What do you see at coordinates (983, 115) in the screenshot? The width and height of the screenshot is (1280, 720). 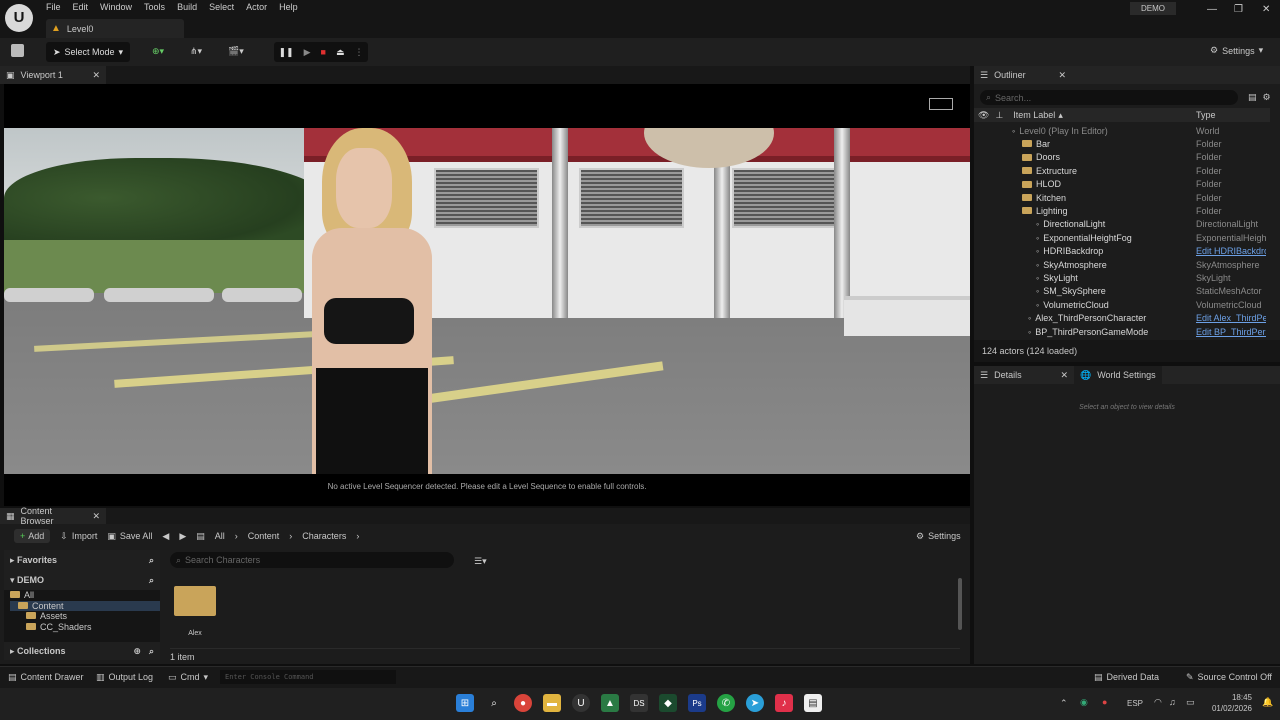 I see `eye-icon: 👁` at bounding box center [983, 115].